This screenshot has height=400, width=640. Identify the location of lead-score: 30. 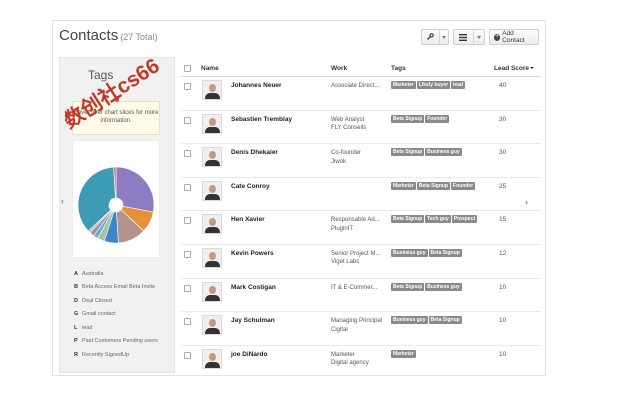
(503, 119).